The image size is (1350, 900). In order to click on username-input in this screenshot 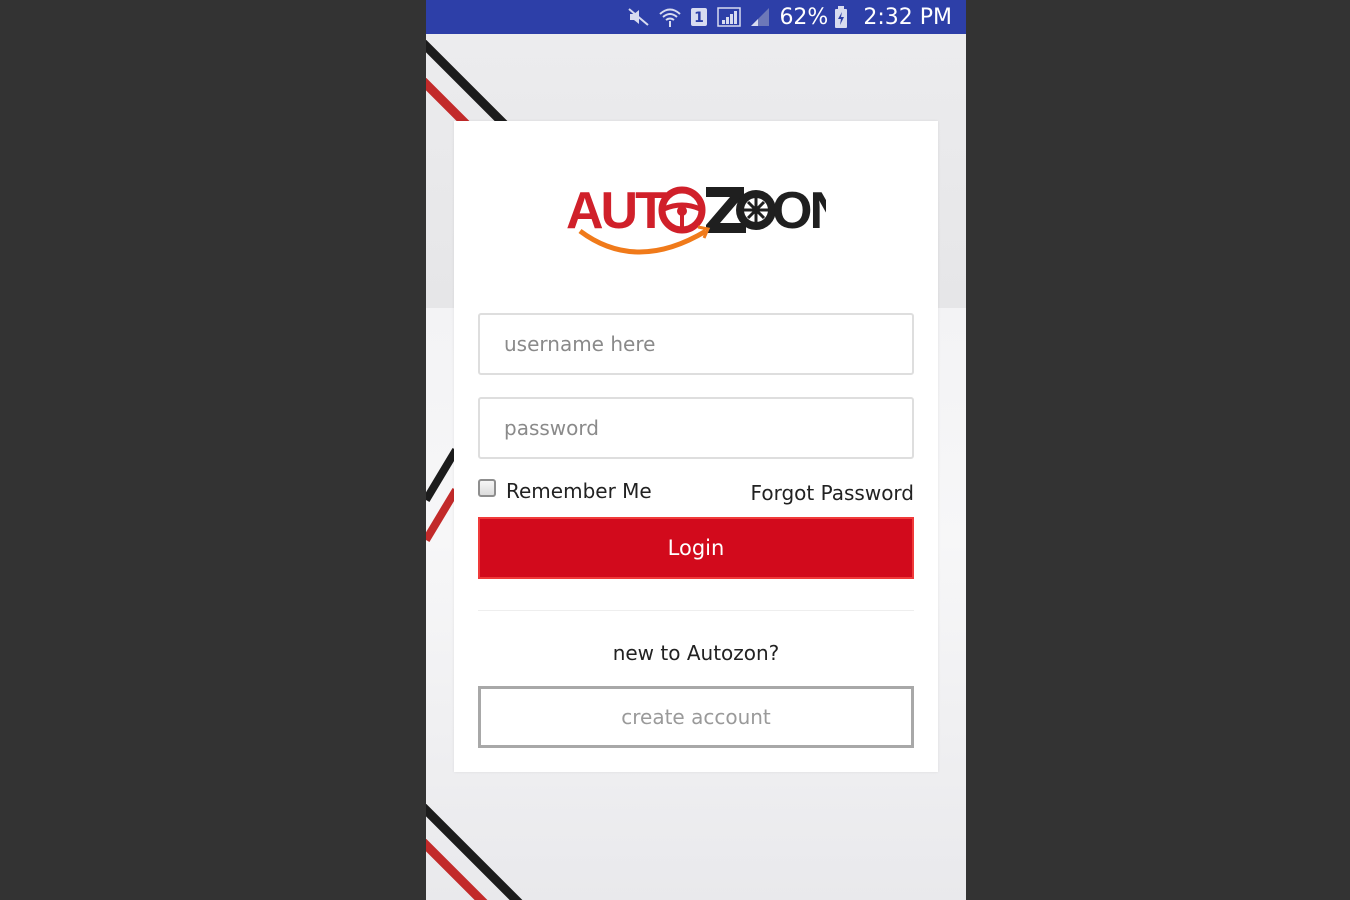, I will do `click(696, 344)`.